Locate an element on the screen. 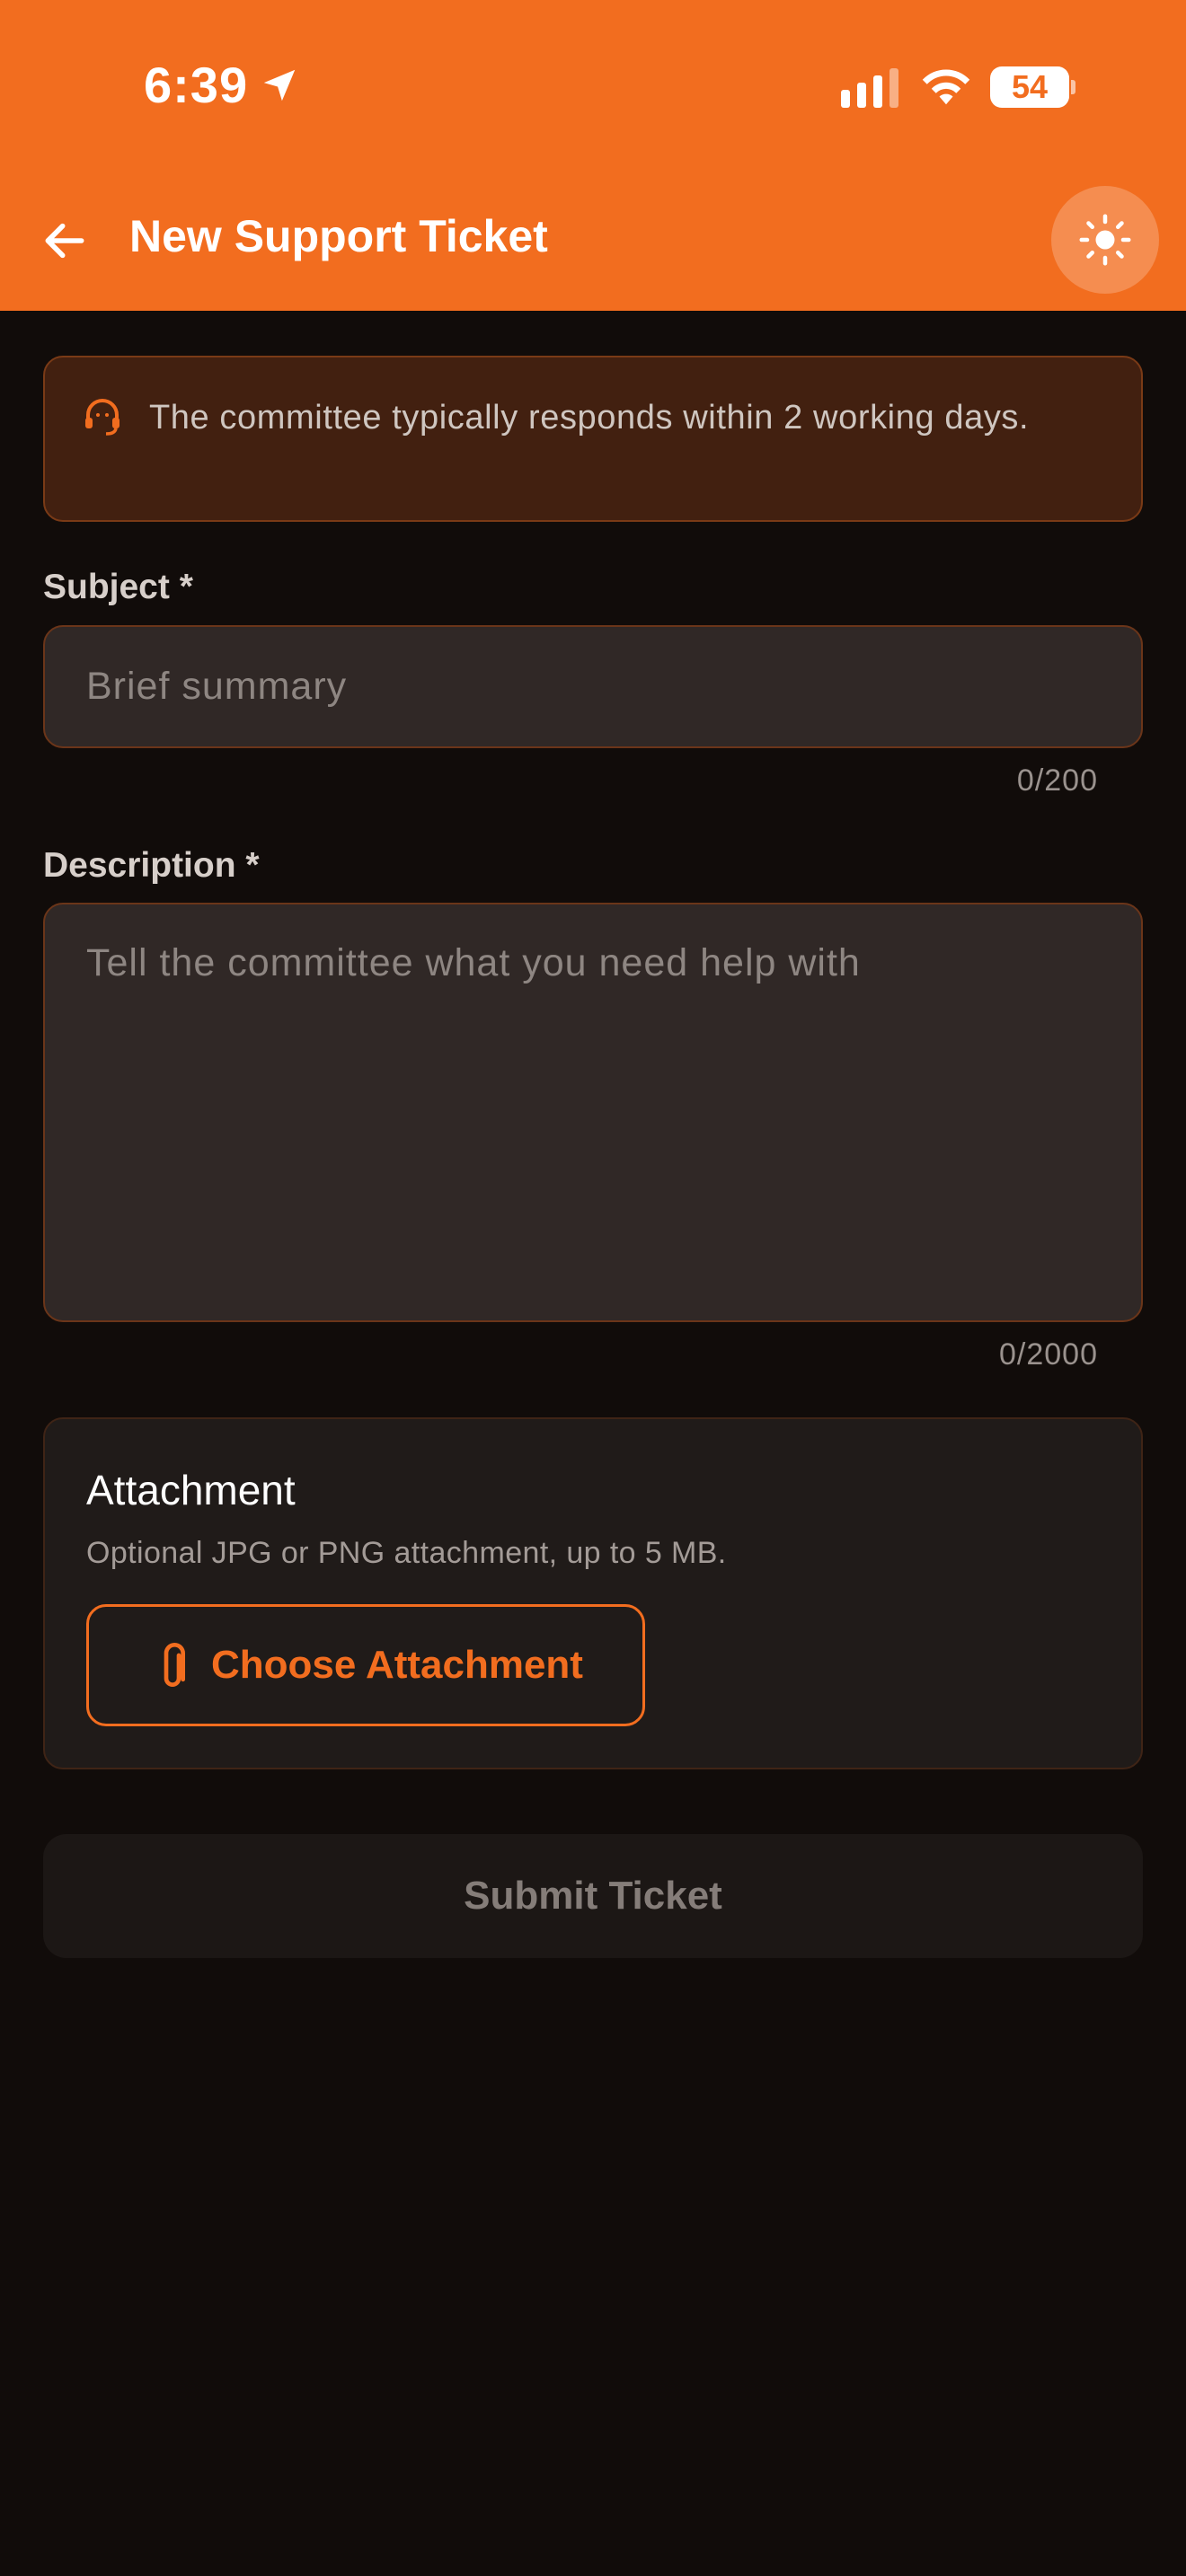  wifi-icon is located at coordinates (946, 87).